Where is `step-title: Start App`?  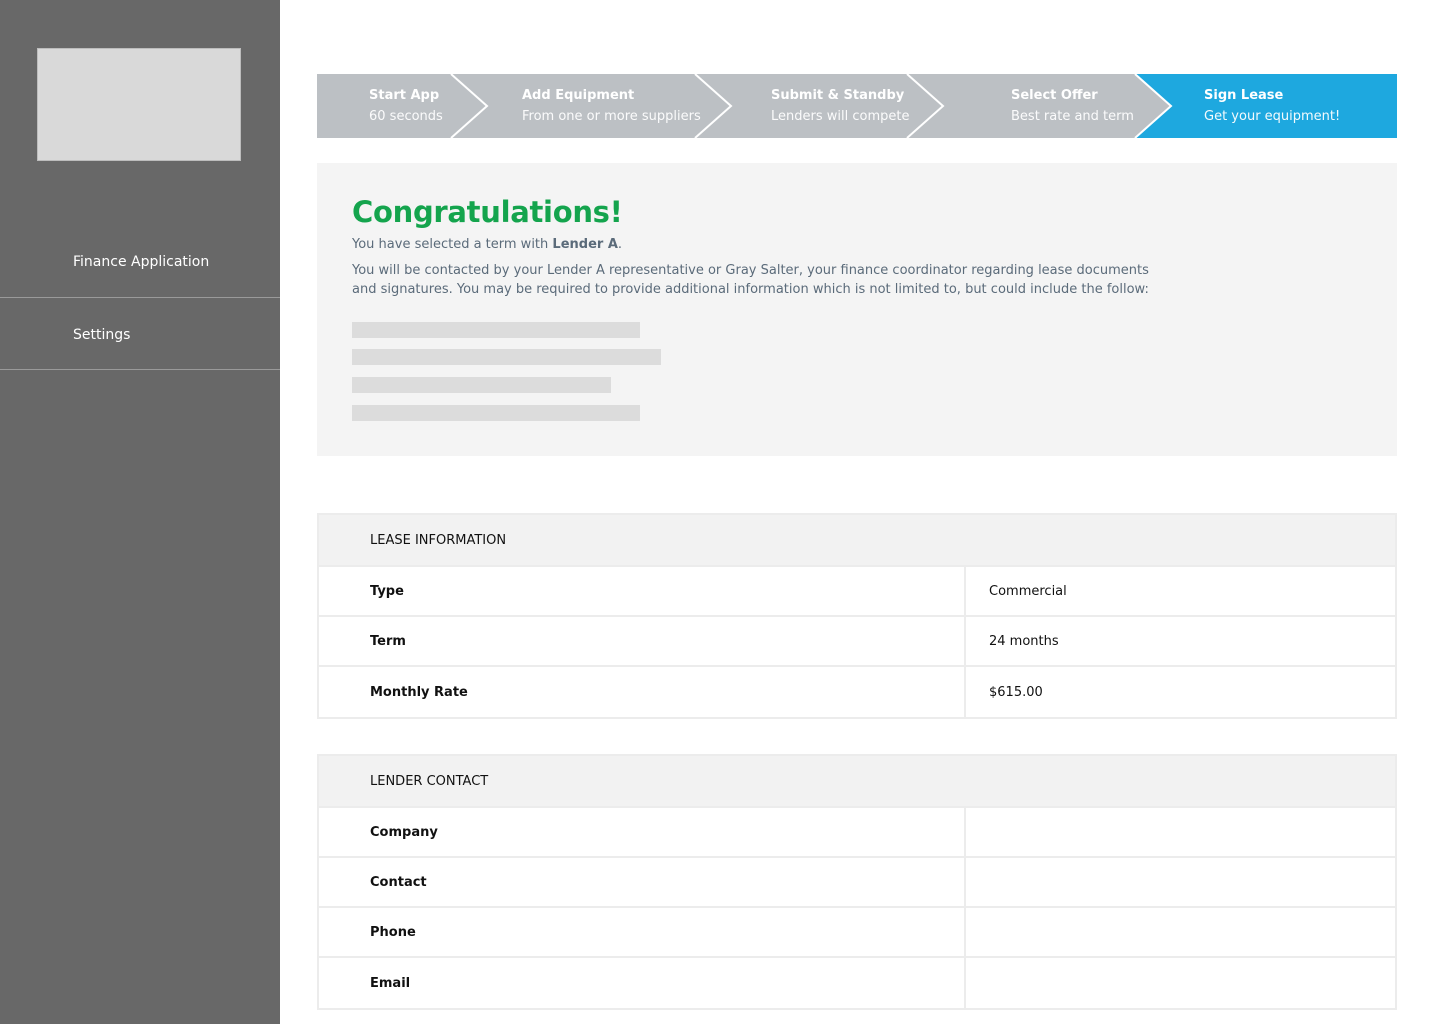 step-title: Start App is located at coordinates (404, 95).